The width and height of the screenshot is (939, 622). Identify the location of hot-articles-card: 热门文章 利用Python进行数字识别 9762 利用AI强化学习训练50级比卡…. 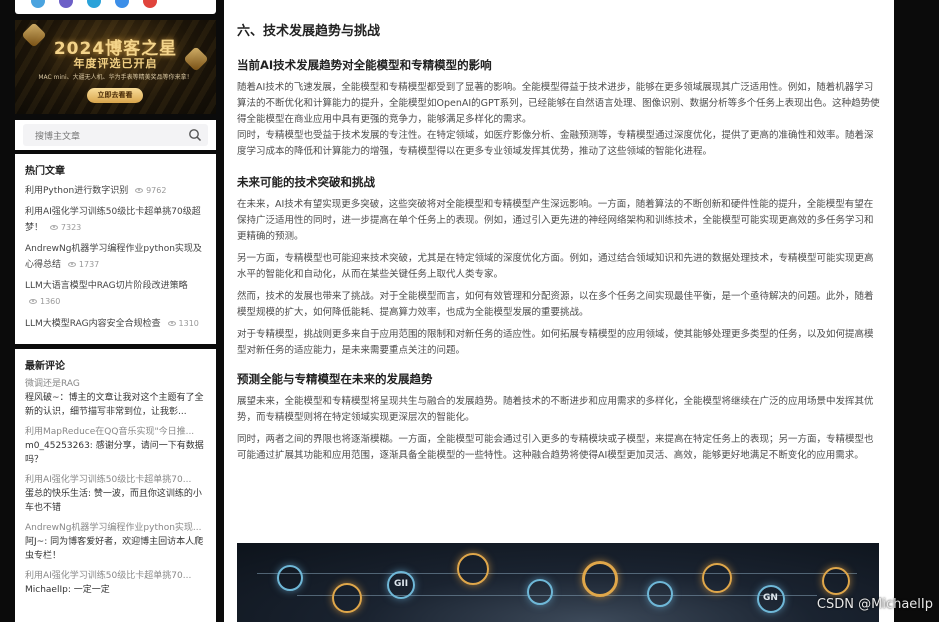
(115, 249).